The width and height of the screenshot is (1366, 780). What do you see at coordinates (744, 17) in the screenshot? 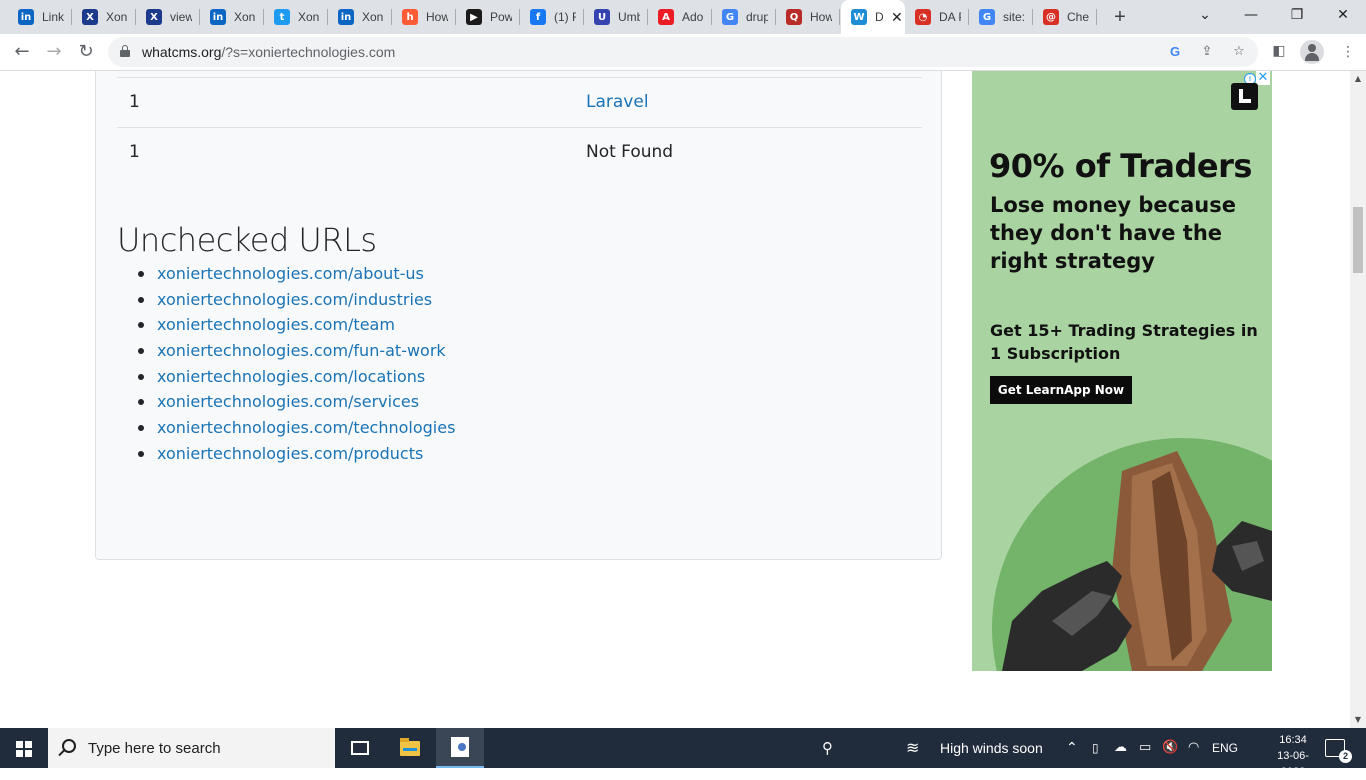
I see `browser-tab: Gdrup` at bounding box center [744, 17].